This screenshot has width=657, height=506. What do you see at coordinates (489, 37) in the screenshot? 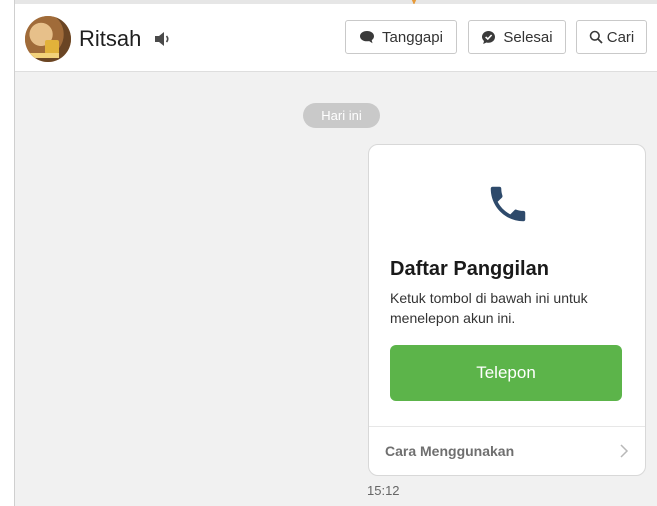
I see `check-bubble-icon` at bounding box center [489, 37].